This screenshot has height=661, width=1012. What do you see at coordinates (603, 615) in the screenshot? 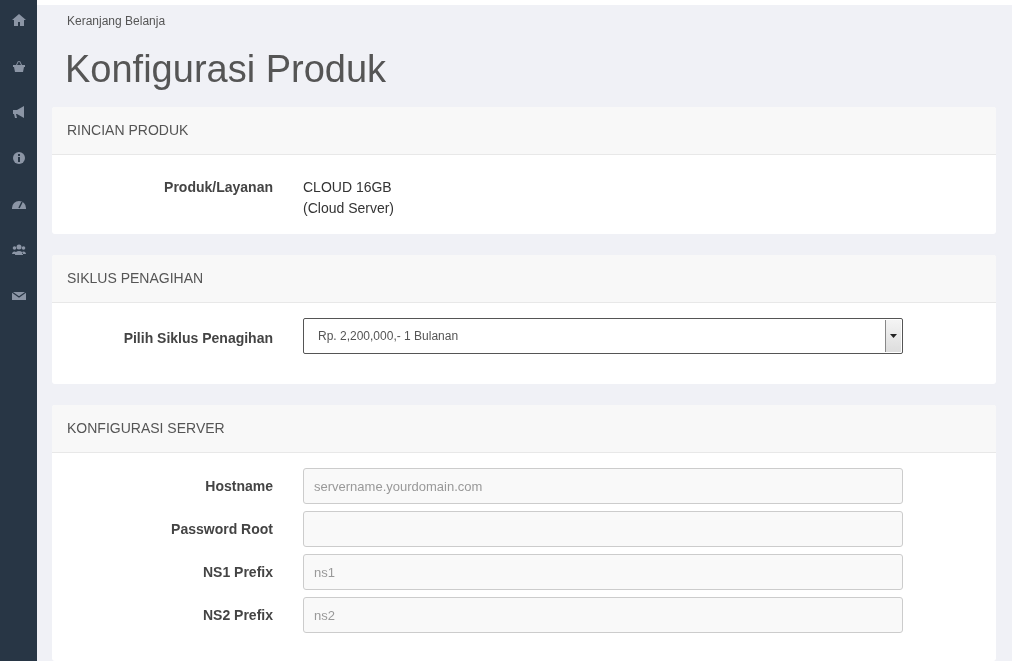
I see `input-field: ns2` at bounding box center [603, 615].